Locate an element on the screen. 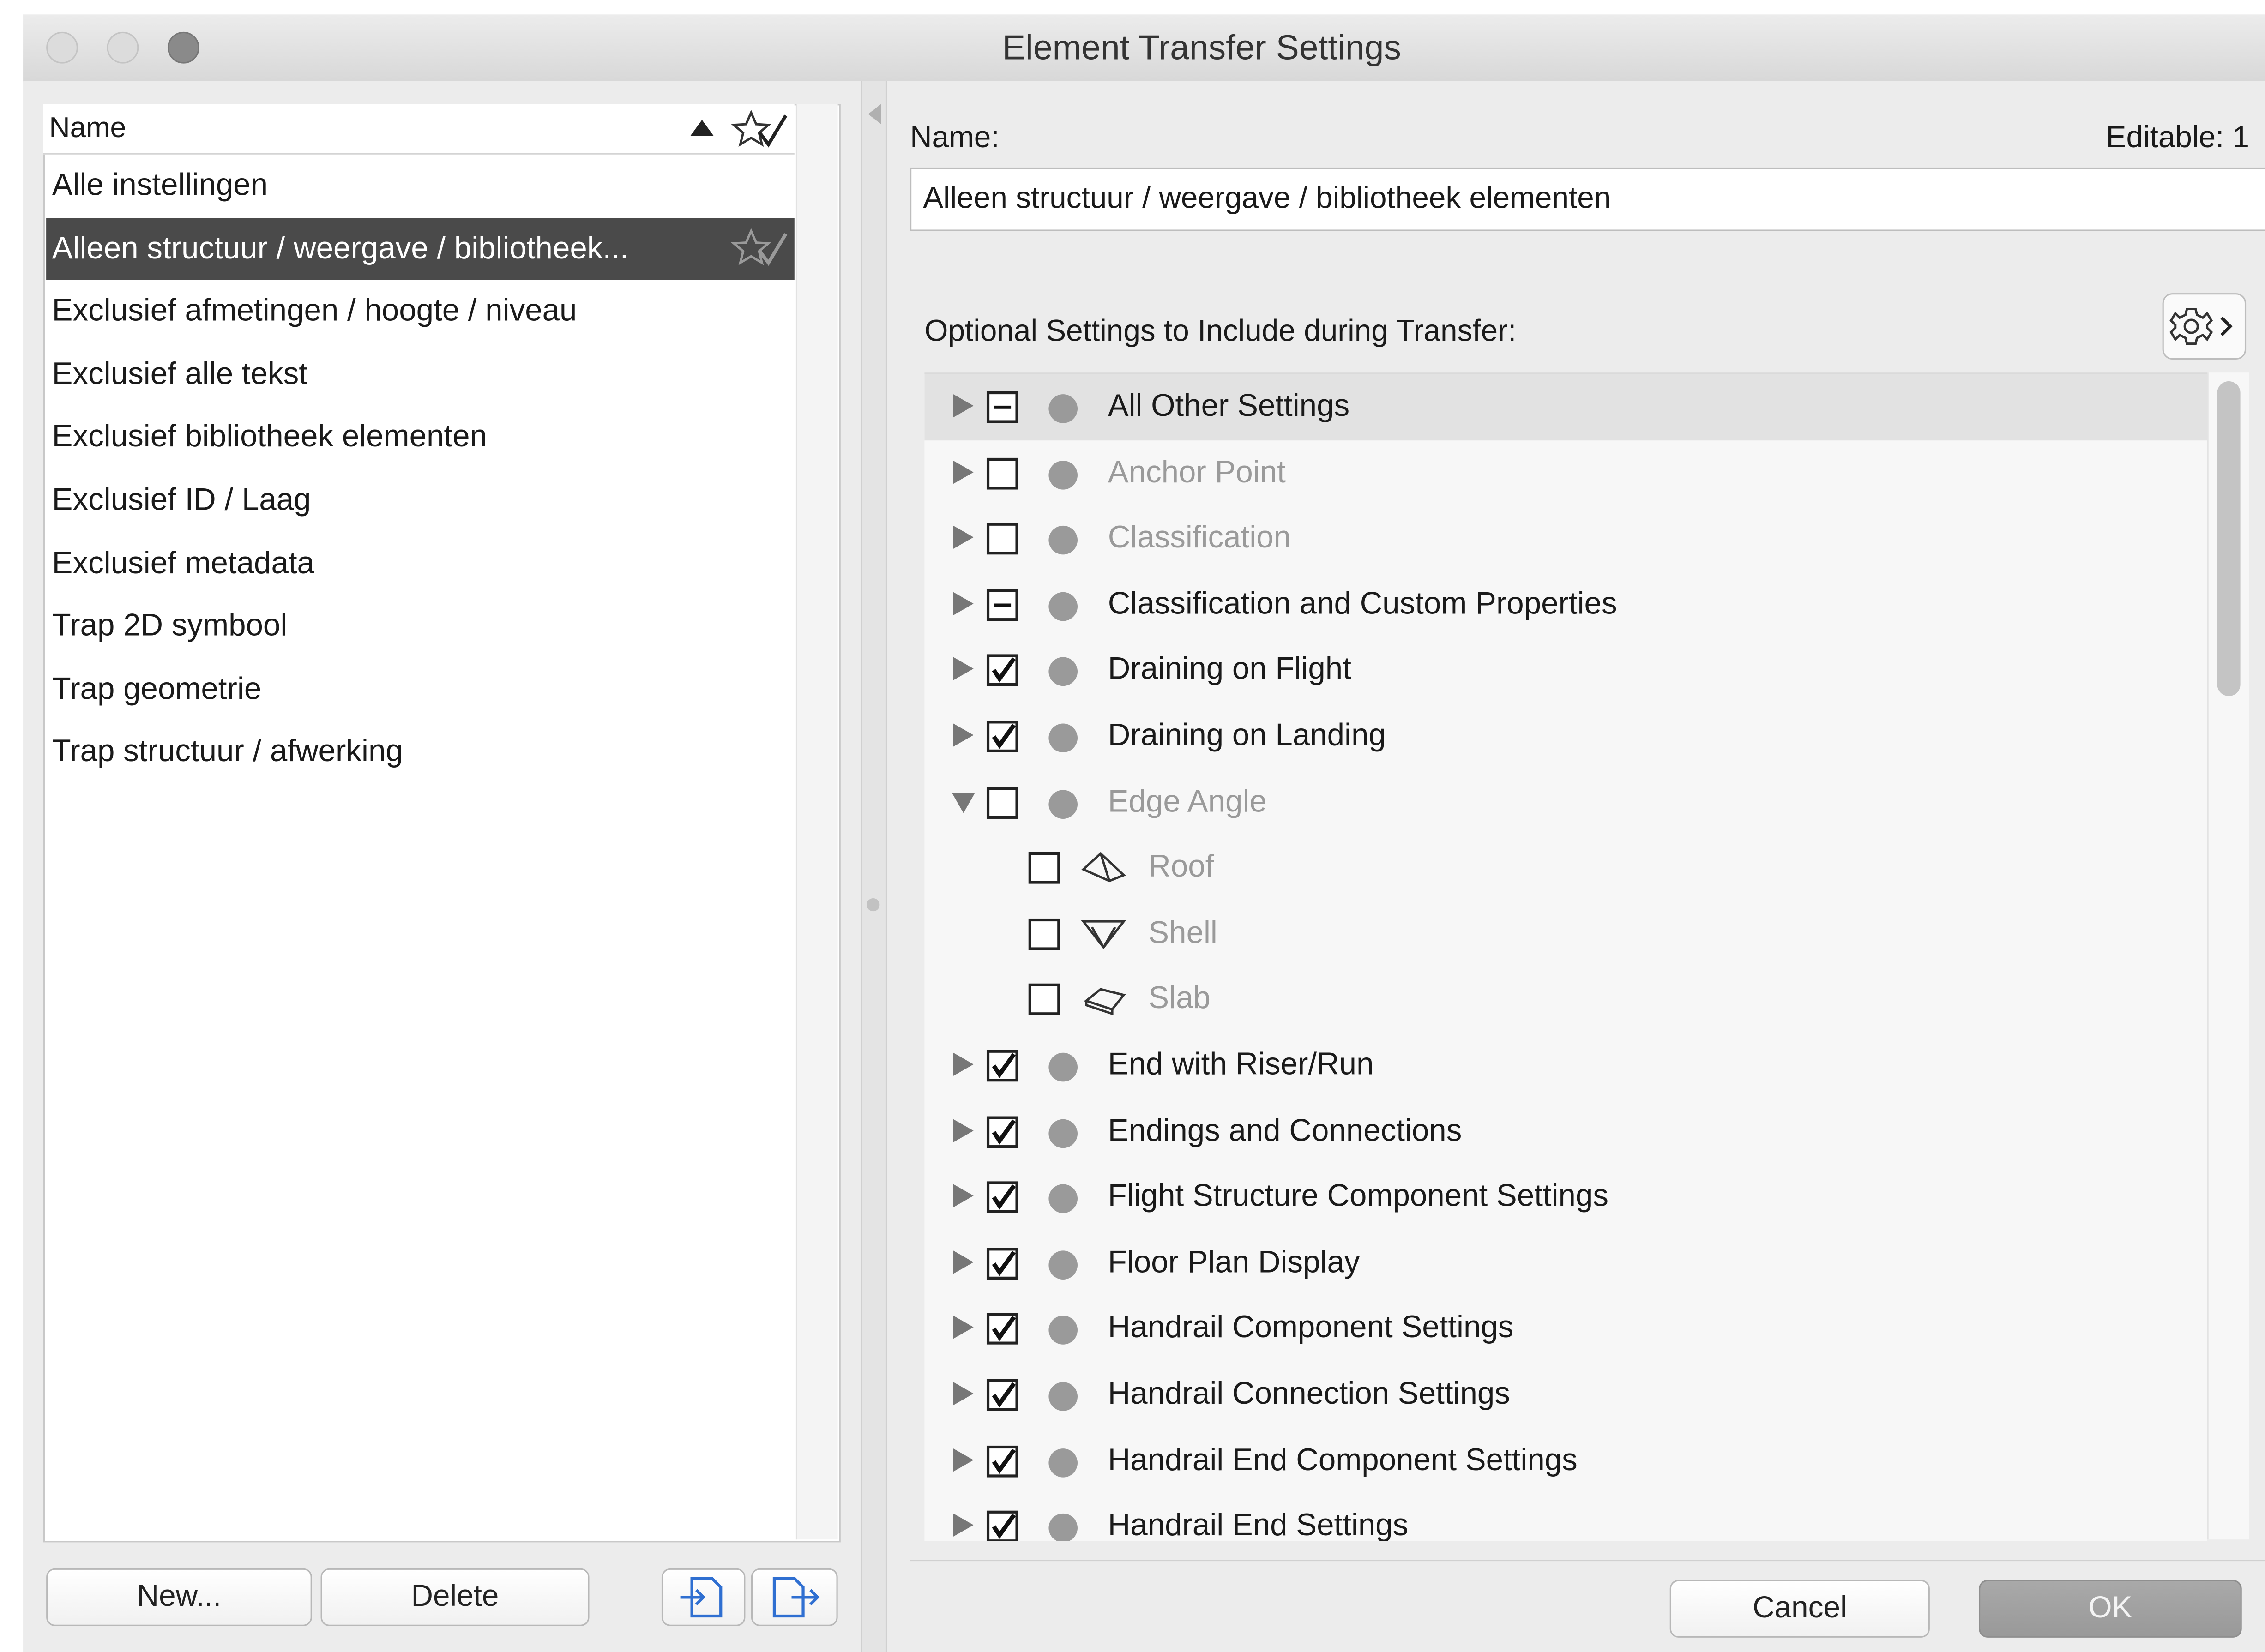  preset-item: Exclusief ID / Laag is located at coordinates (421, 500).